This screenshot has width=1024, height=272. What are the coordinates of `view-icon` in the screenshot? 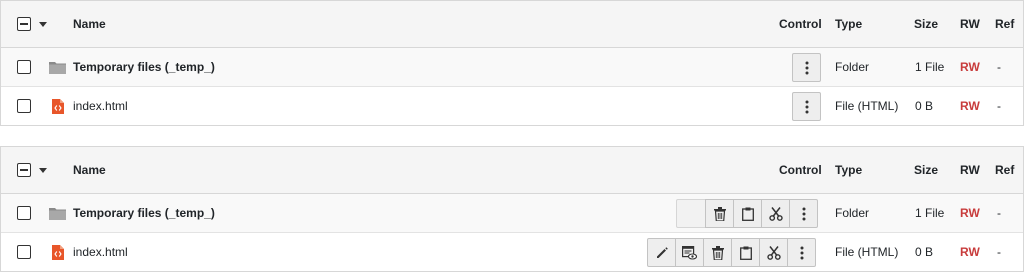 It's located at (689, 252).